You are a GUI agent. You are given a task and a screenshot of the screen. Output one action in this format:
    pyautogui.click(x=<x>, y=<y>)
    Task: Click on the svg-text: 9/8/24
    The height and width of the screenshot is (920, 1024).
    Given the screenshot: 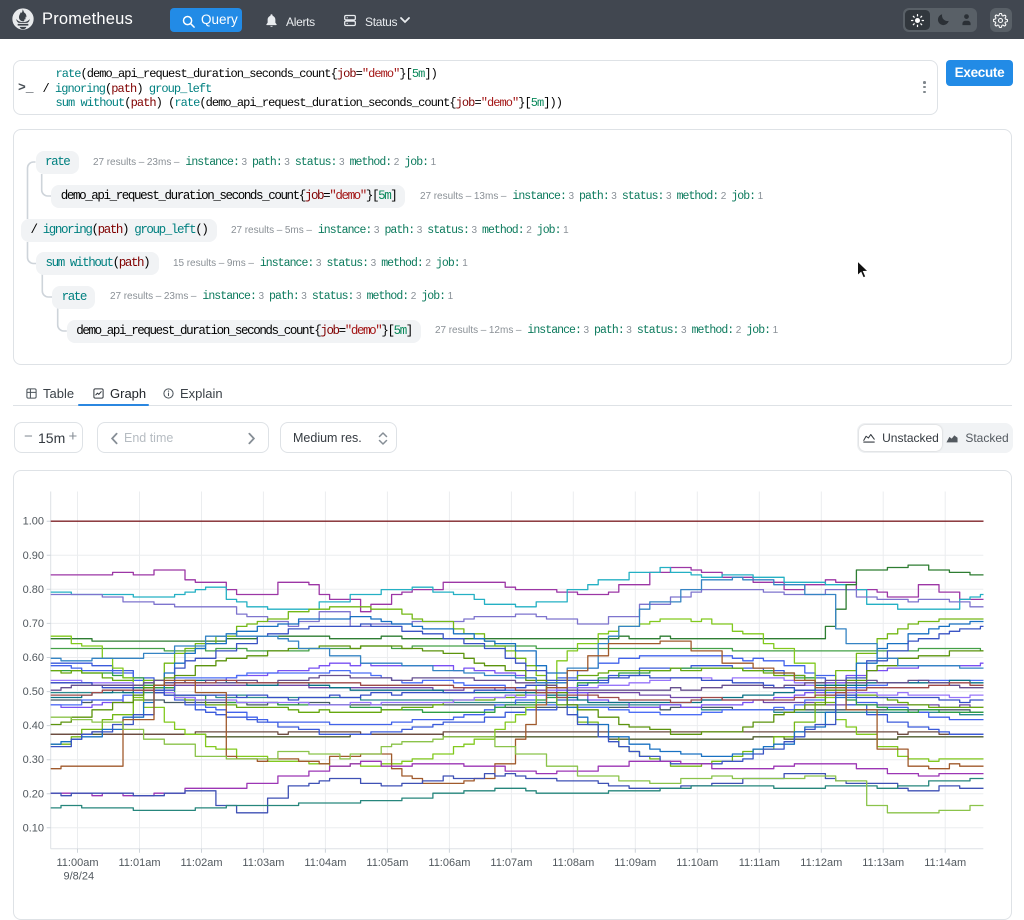 What is the action you would take?
    pyautogui.click(x=79, y=877)
    